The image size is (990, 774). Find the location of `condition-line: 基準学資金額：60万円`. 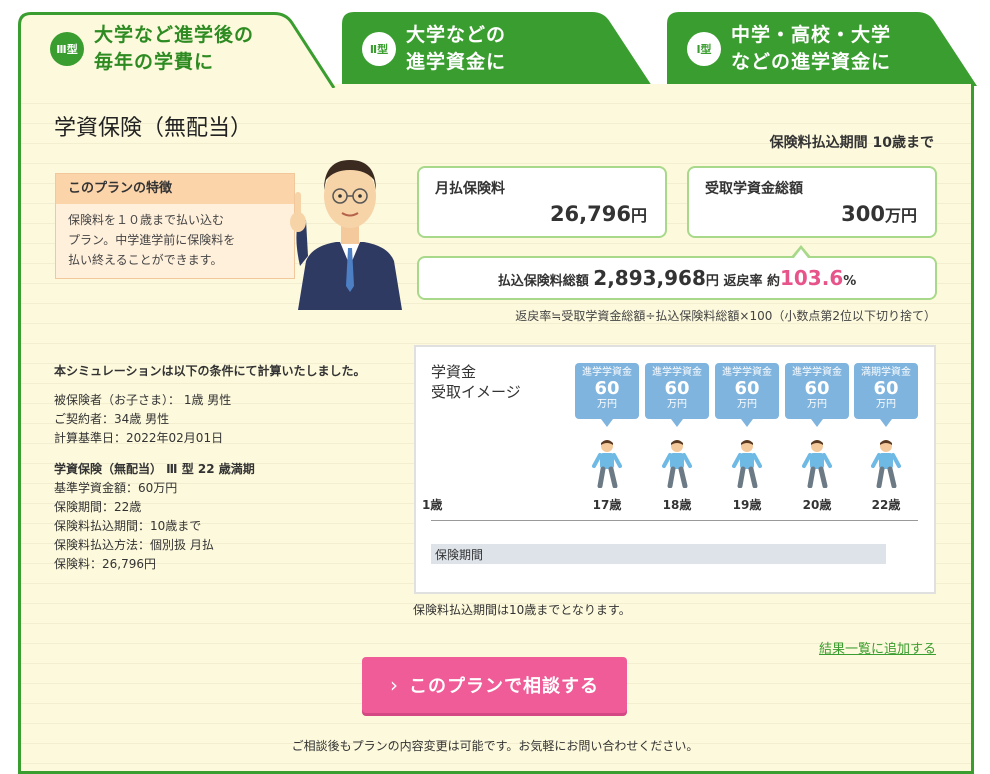

condition-line: 基準学資金額：60万円 is located at coordinates (116, 488).